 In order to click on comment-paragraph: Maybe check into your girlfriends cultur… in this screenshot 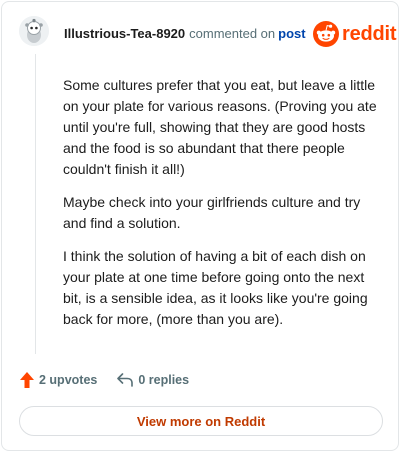, I will do `click(212, 212)`.